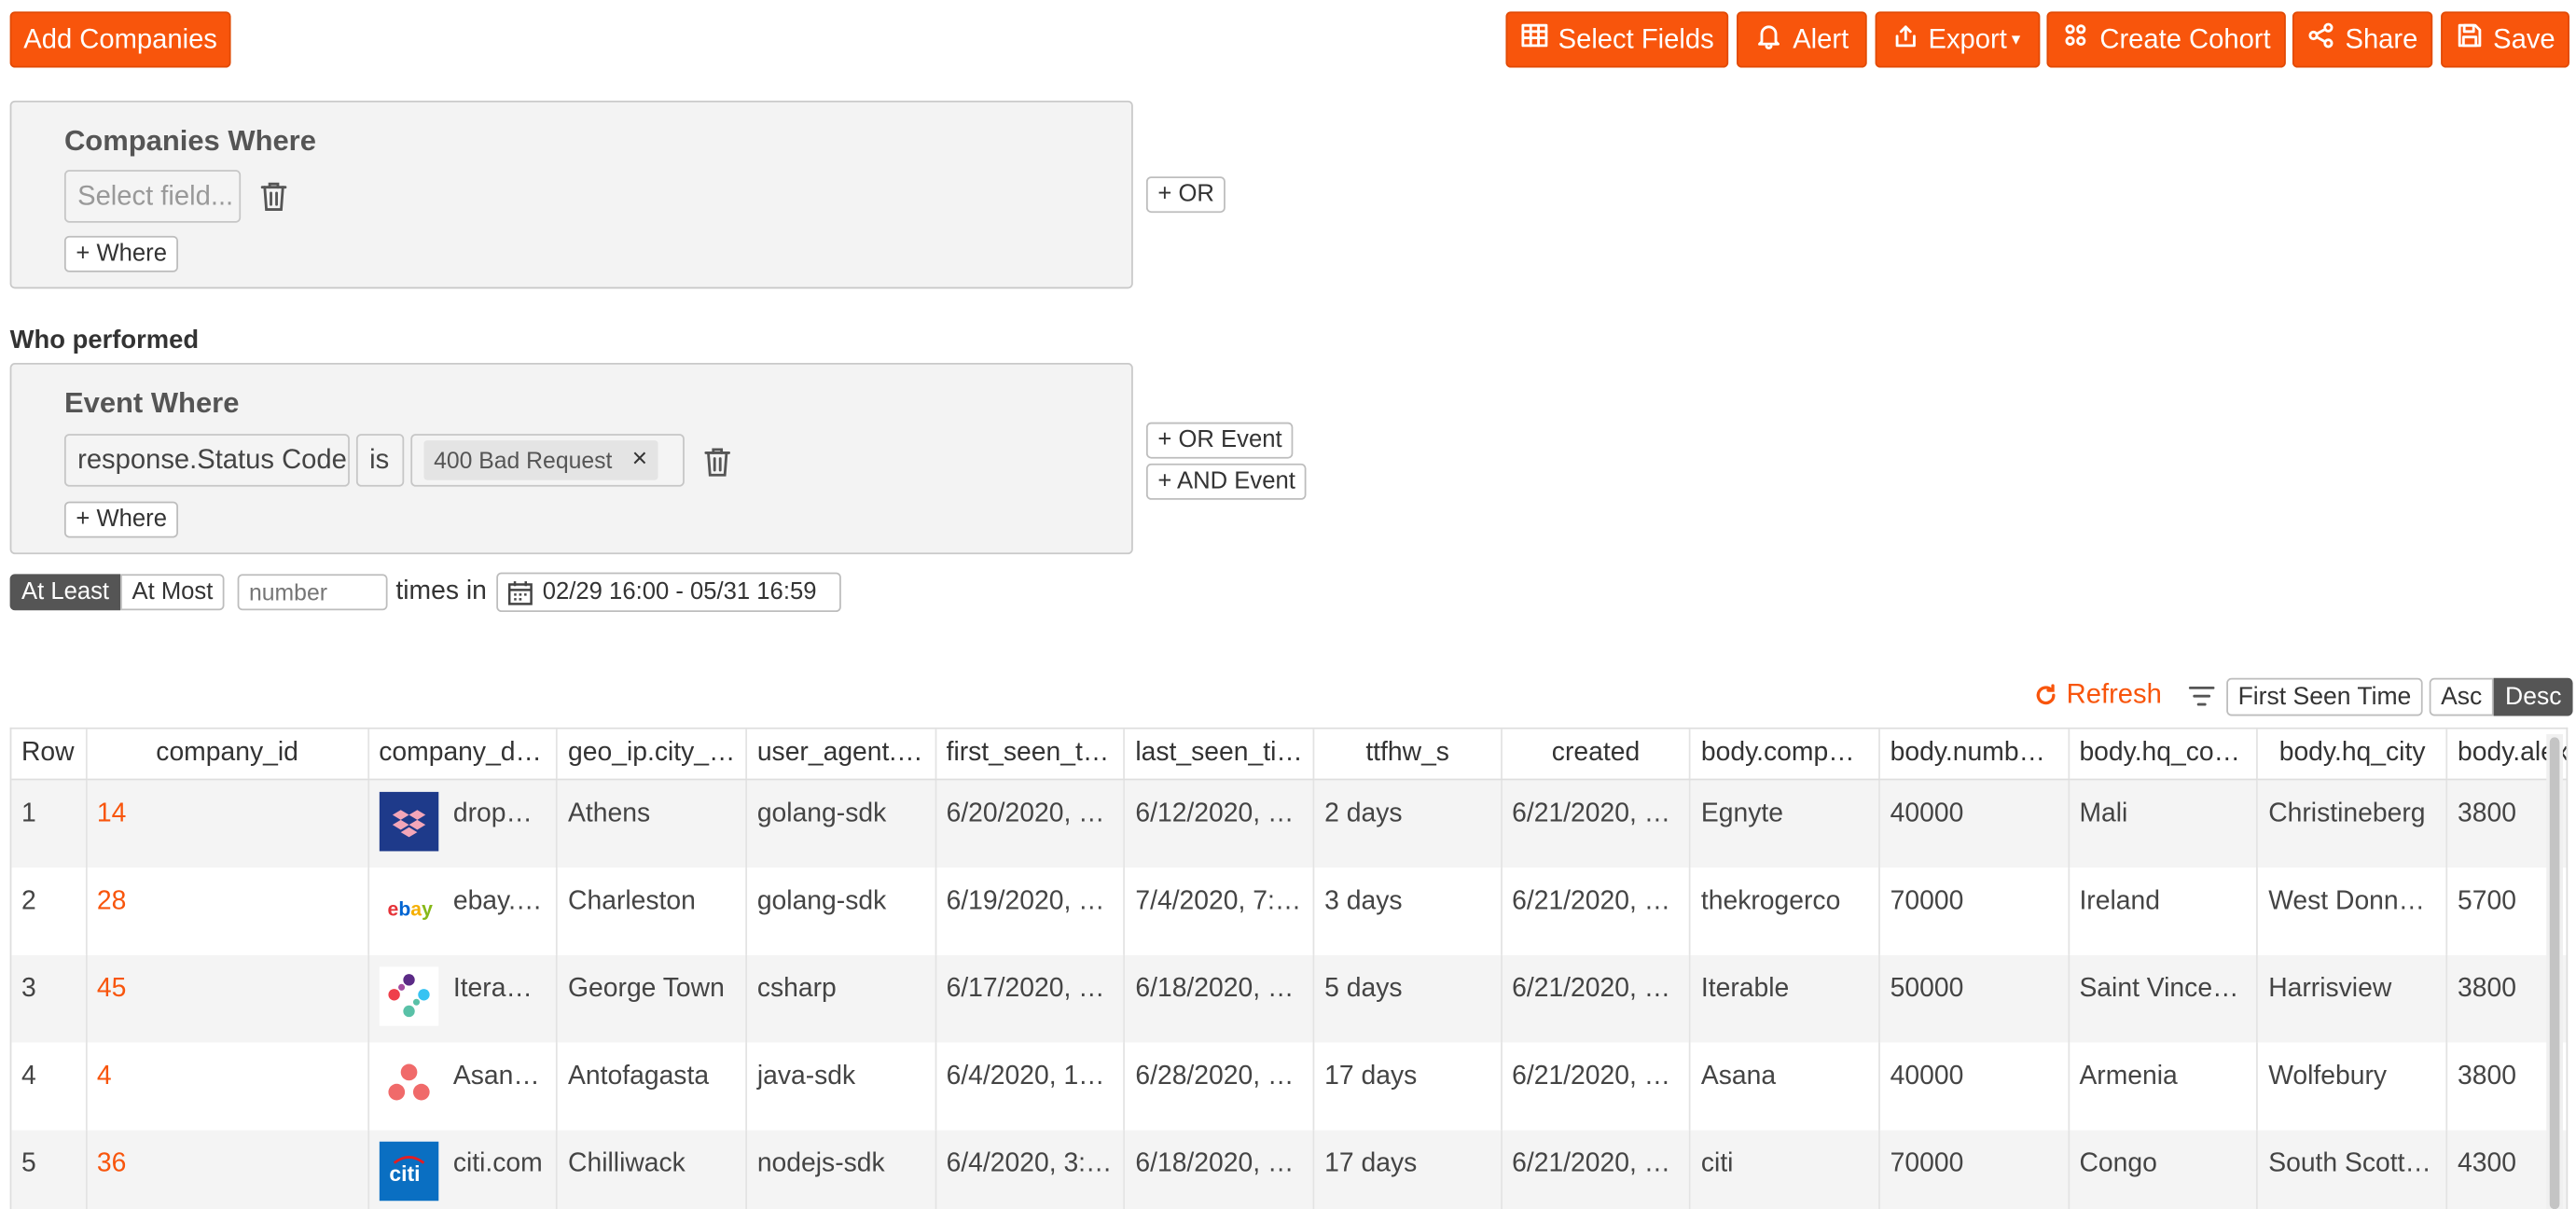 The image size is (2576, 1209). I want to click on table-vertical-scrollbar, so click(2554, 971).